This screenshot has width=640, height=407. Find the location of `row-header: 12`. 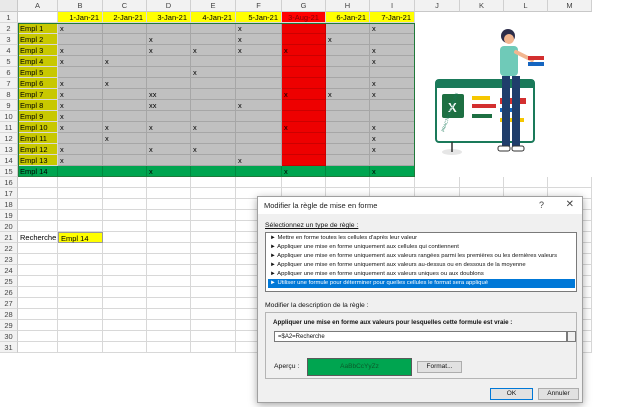

row-header: 12 is located at coordinates (9, 138).